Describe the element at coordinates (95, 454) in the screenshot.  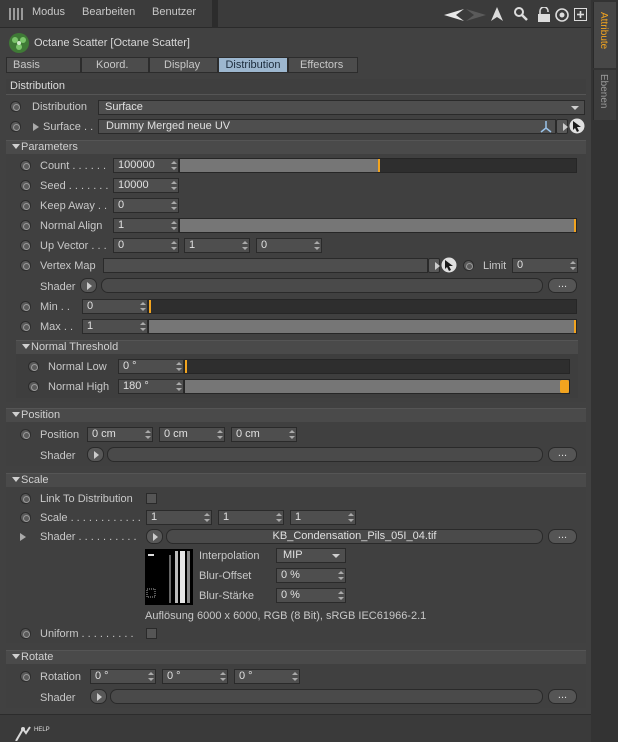
I see `position-shader-play-button` at that location.